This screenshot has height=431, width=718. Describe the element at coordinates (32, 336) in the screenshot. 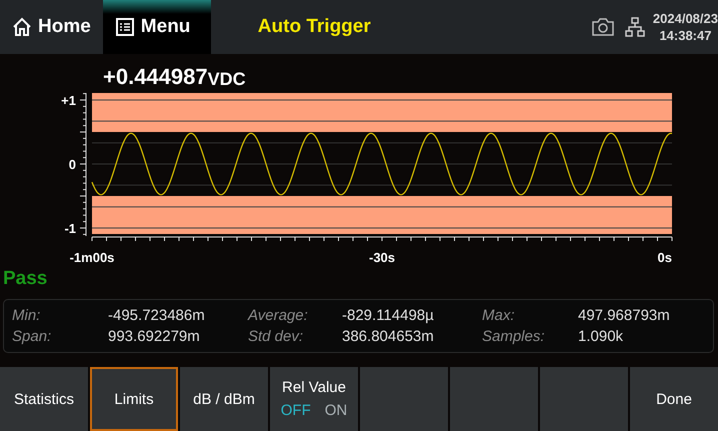

I see `stat-label: Span:` at that location.